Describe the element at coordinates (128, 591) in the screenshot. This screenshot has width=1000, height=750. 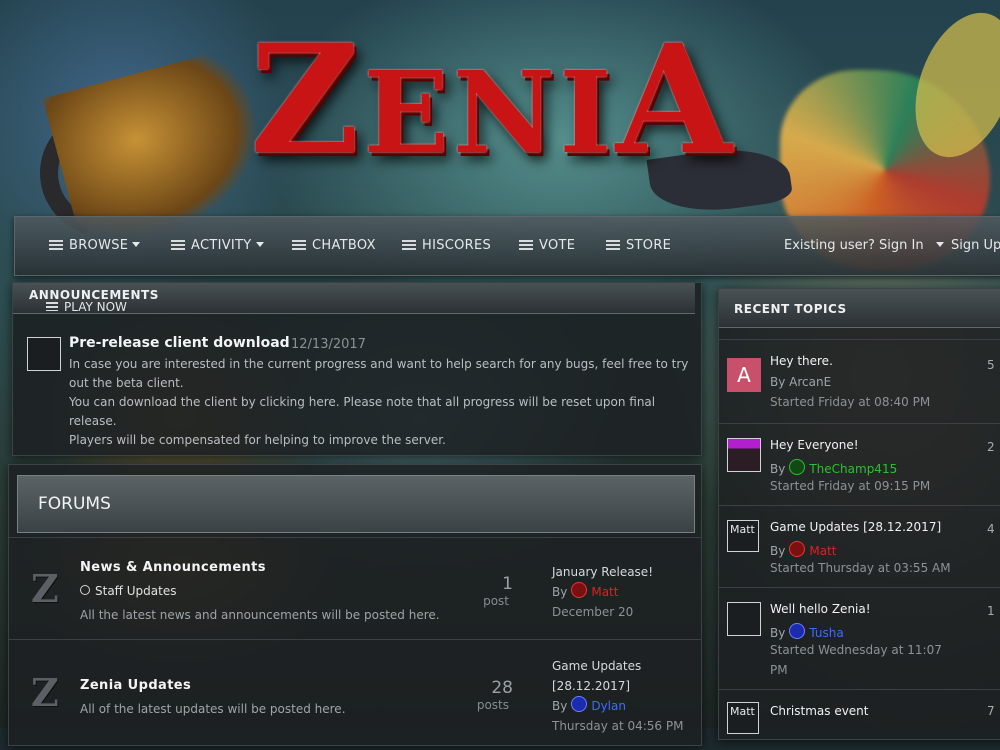
I see `subforum-link: Staff Updates` at that location.